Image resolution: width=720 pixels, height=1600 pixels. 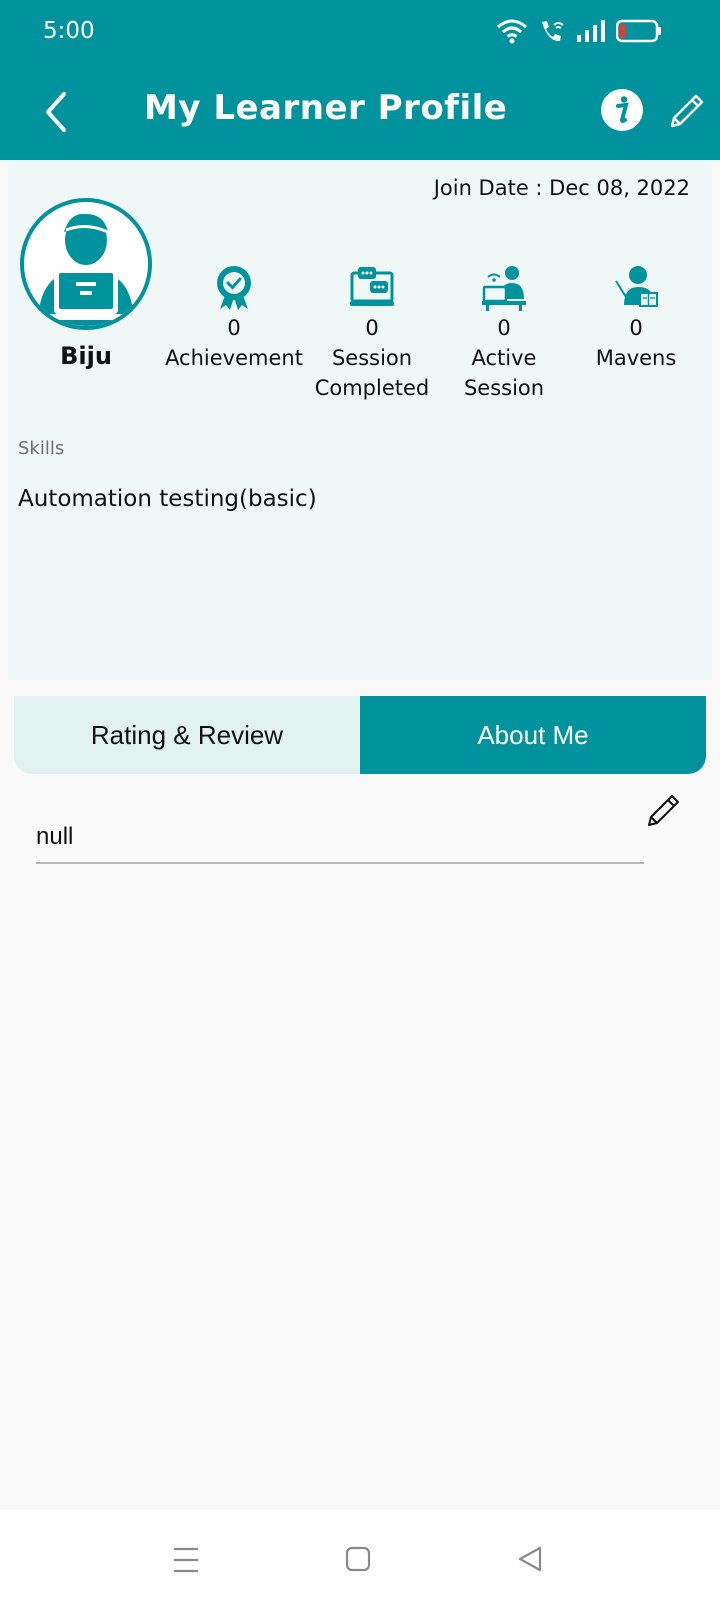 What do you see at coordinates (636, 286) in the screenshot?
I see `teacher-icon` at bounding box center [636, 286].